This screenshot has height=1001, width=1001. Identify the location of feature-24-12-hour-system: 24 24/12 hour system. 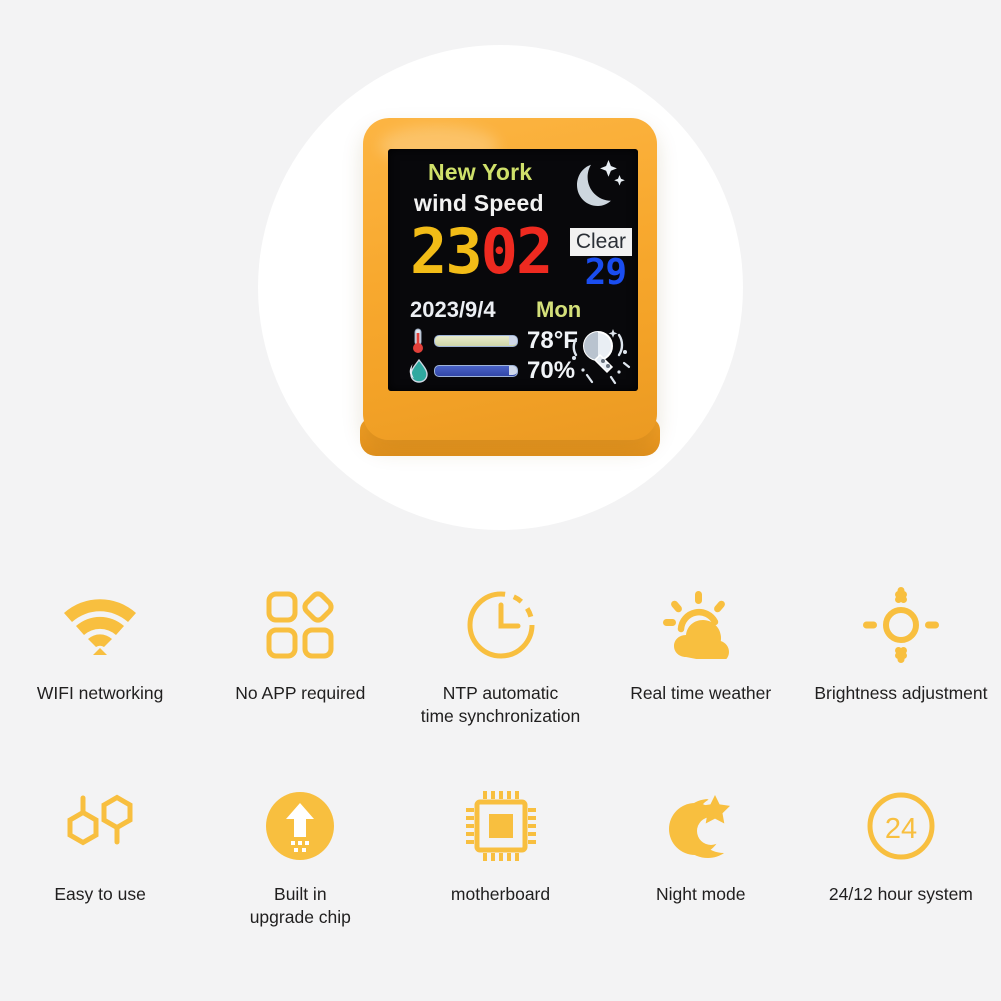
(901, 857).